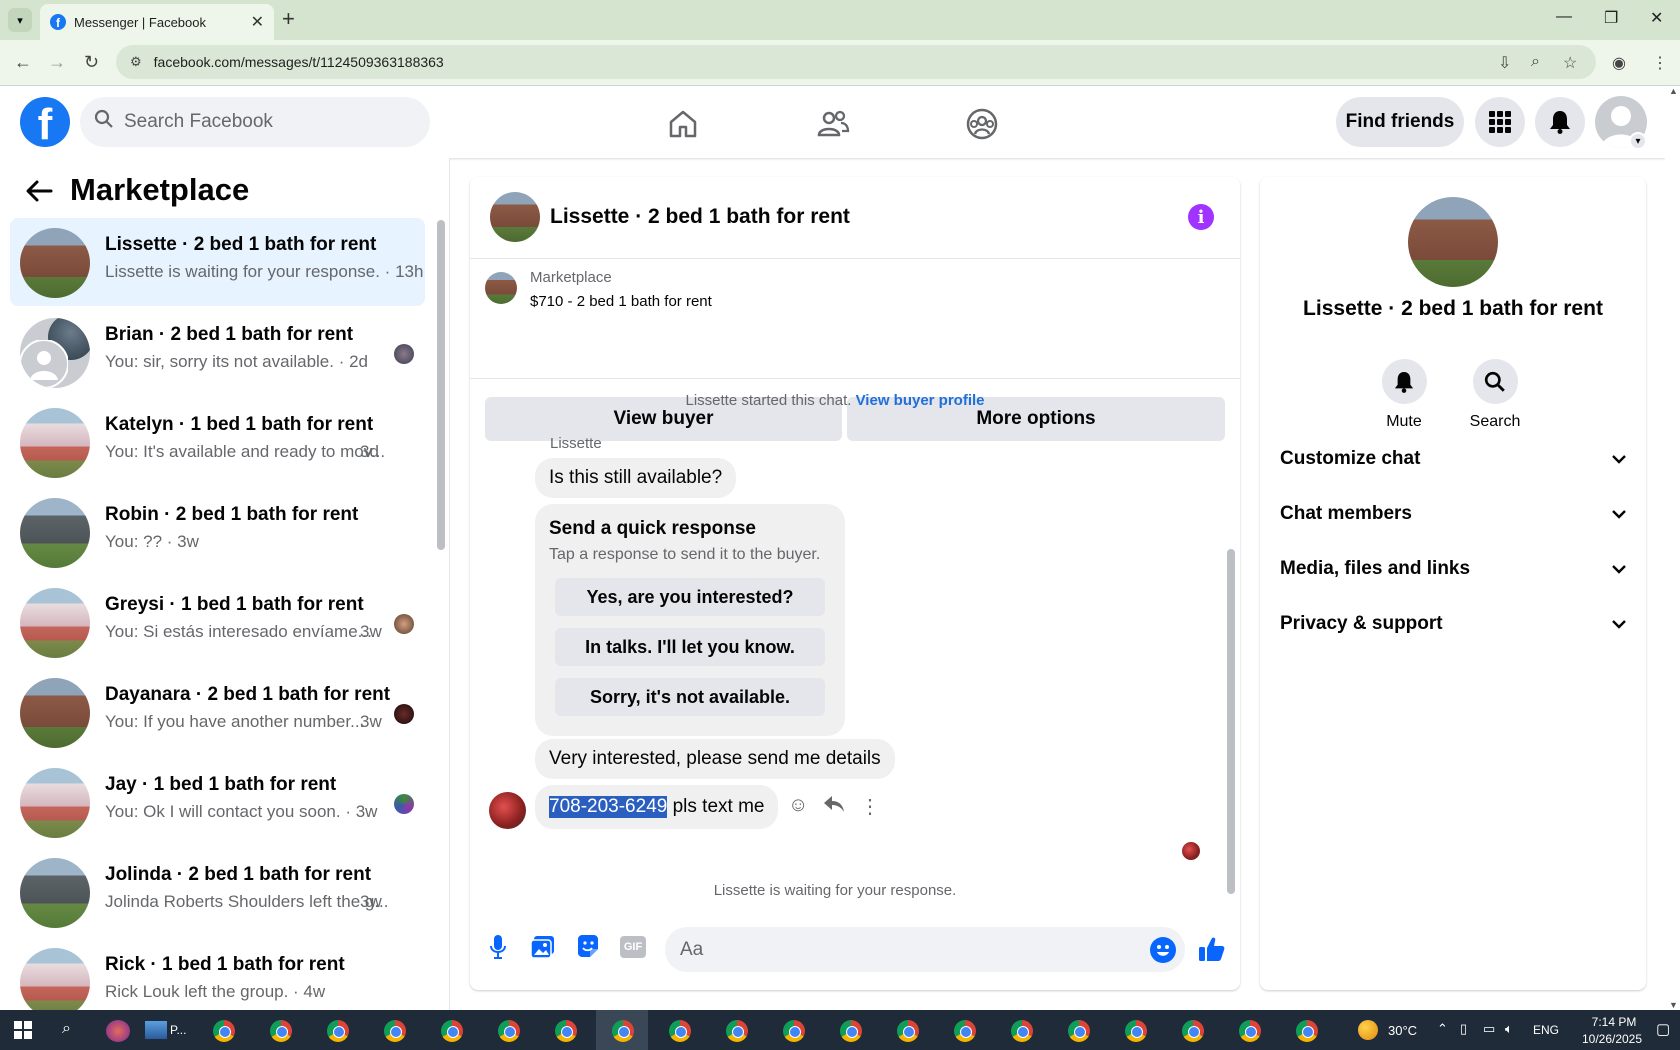 The width and height of the screenshot is (1680, 1050). What do you see at coordinates (507, 810) in the screenshot?
I see `sender-avatar` at bounding box center [507, 810].